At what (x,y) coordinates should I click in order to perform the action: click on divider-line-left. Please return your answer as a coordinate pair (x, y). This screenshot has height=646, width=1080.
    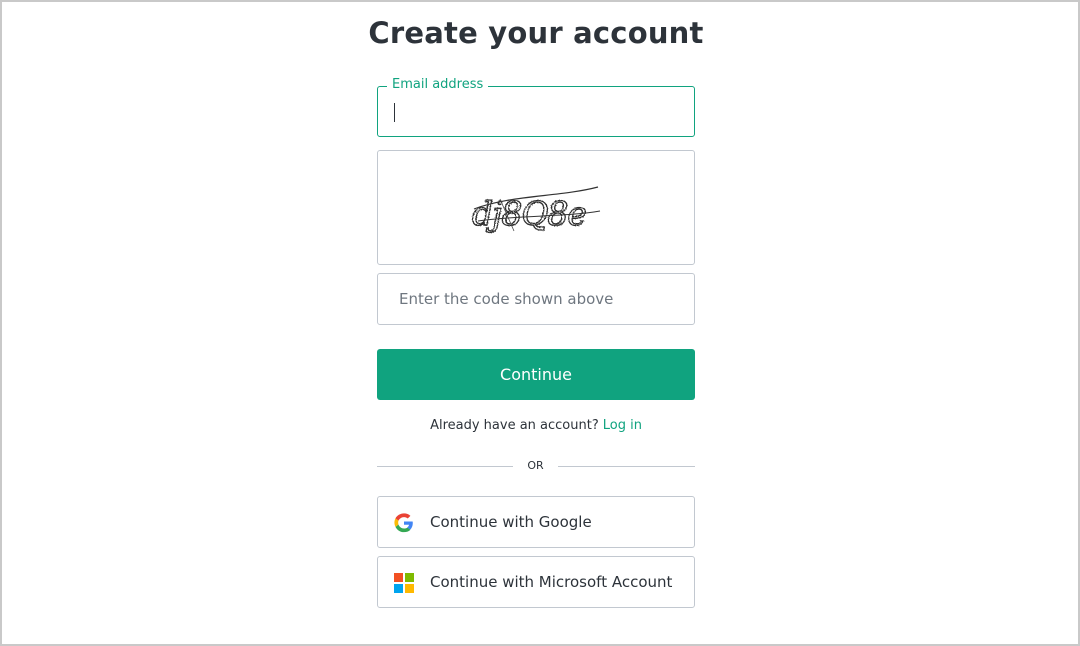
    Looking at the image, I should click on (445, 466).